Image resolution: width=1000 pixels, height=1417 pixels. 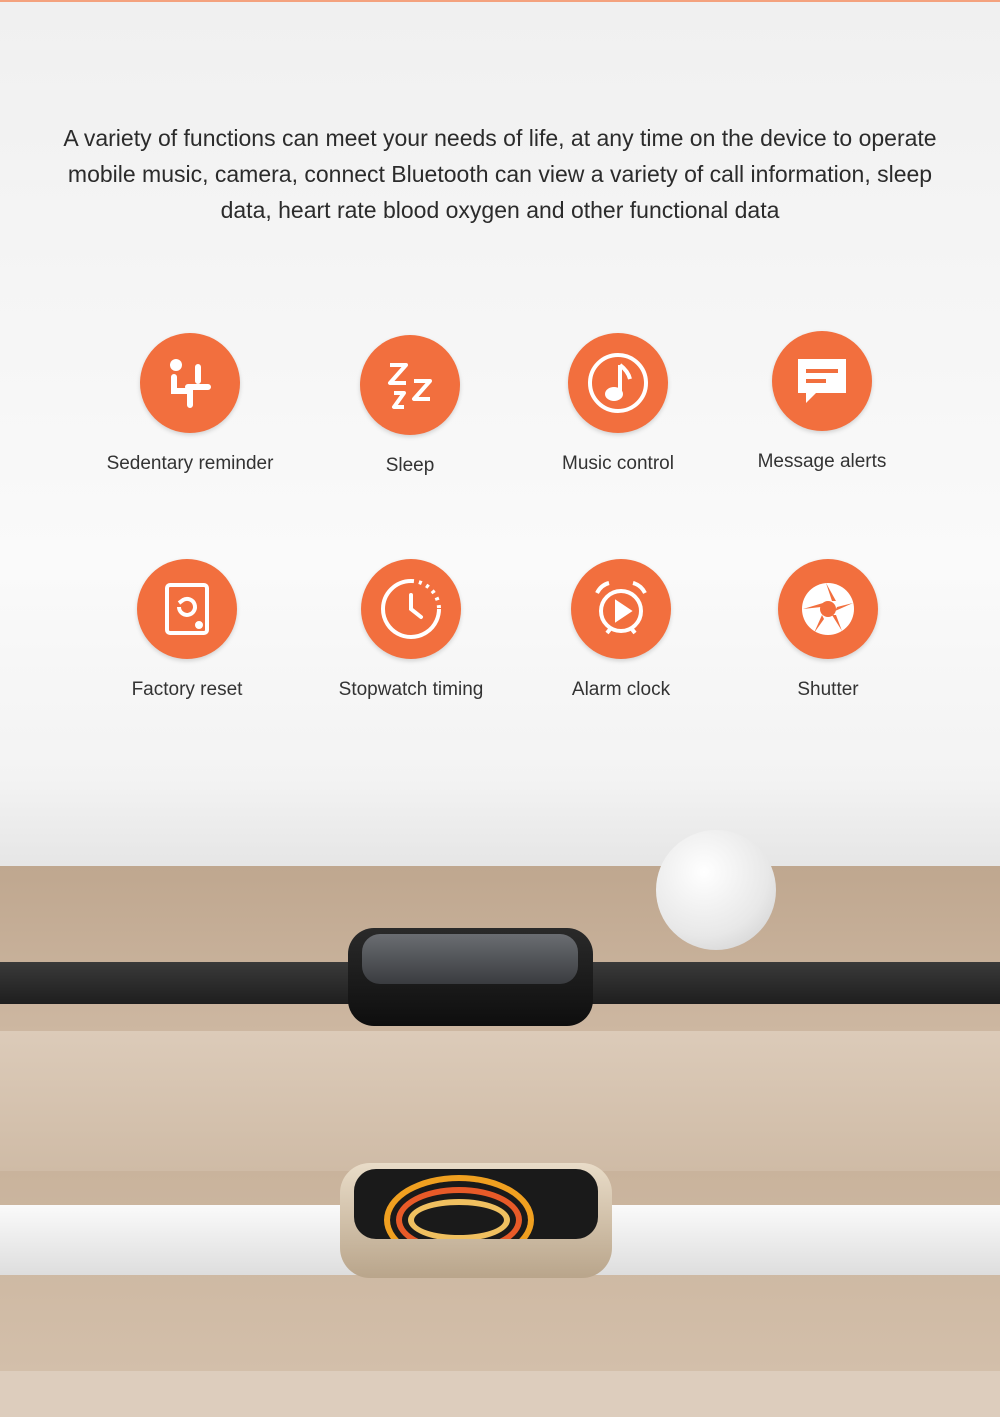 What do you see at coordinates (618, 383) in the screenshot?
I see `music-note-icon` at bounding box center [618, 383].